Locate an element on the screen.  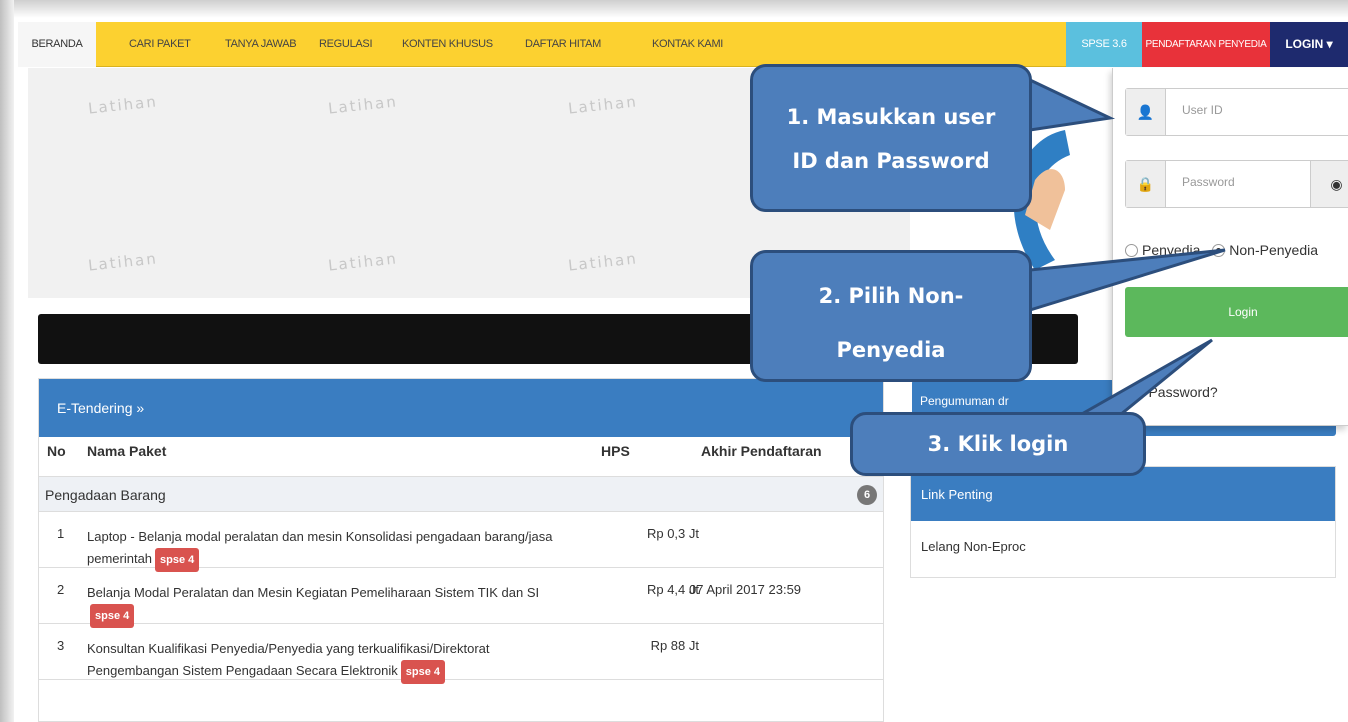
callout-step-2-line1: 2. Pilih Non- is located at coordinates (891, 296).